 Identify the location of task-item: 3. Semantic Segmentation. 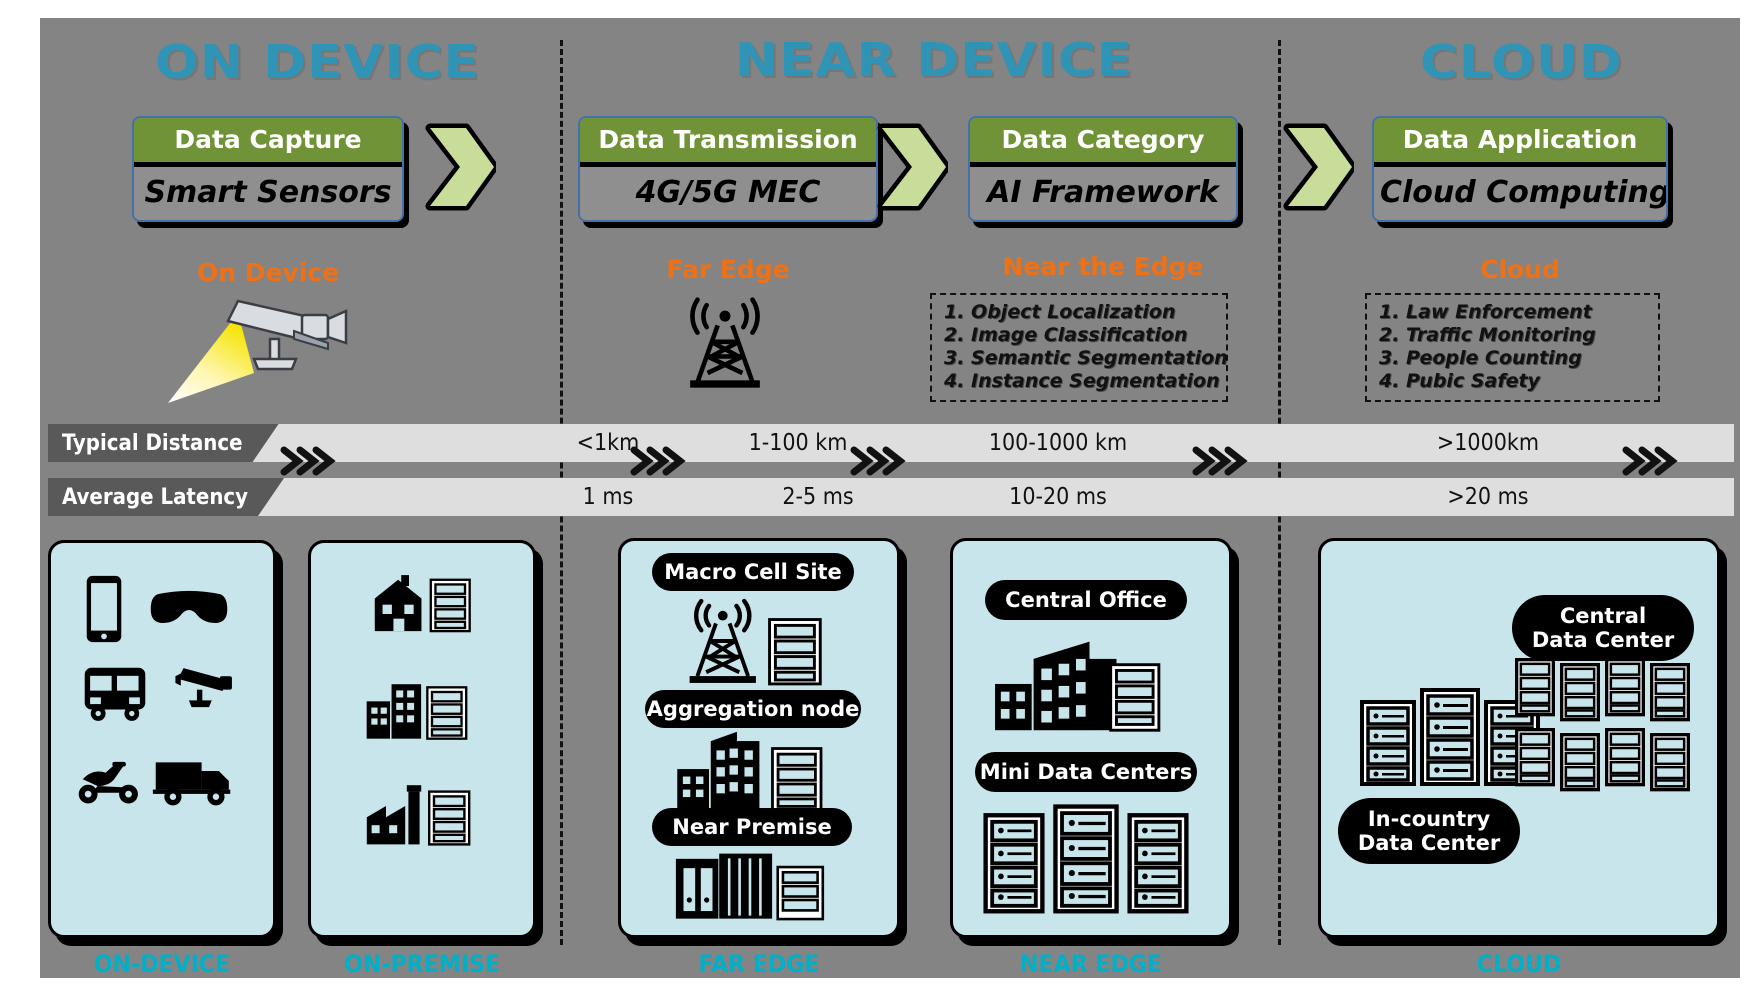
(1086, 358).